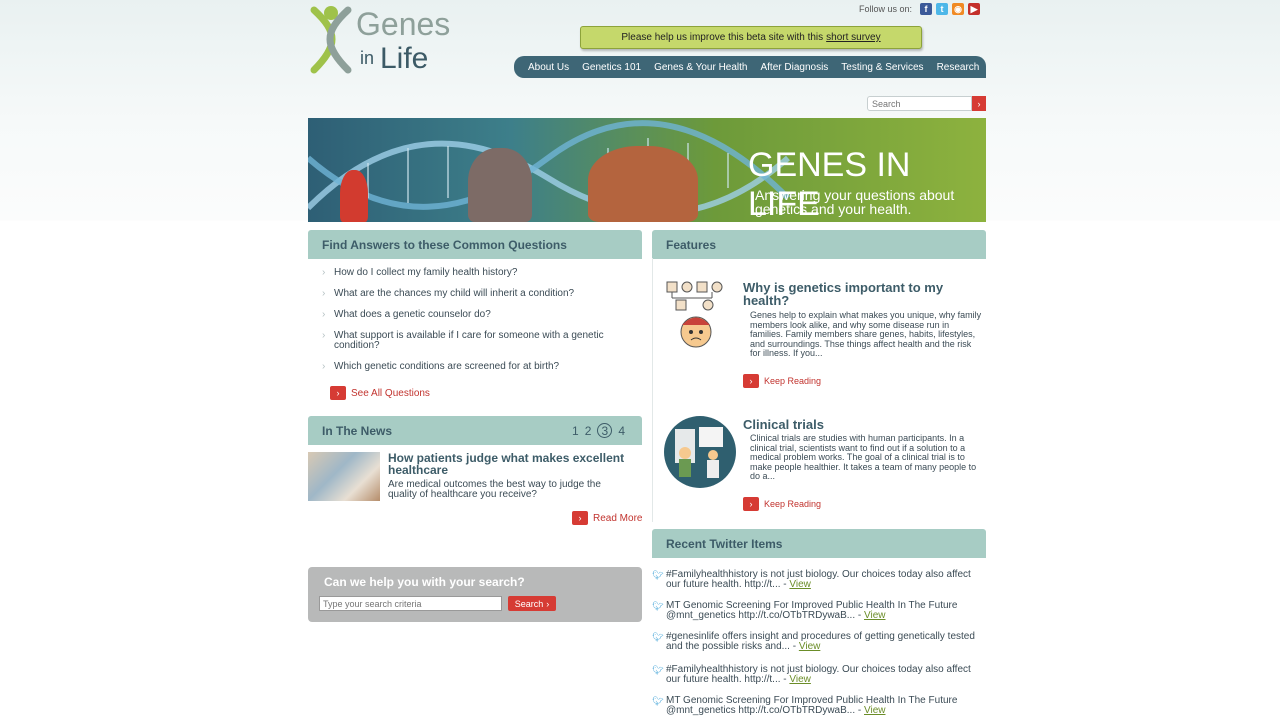  Describe the element at coordinates (475, 244) in the screenshot. I see `faq-heading: Find Answers to these Common Questions` at that location.